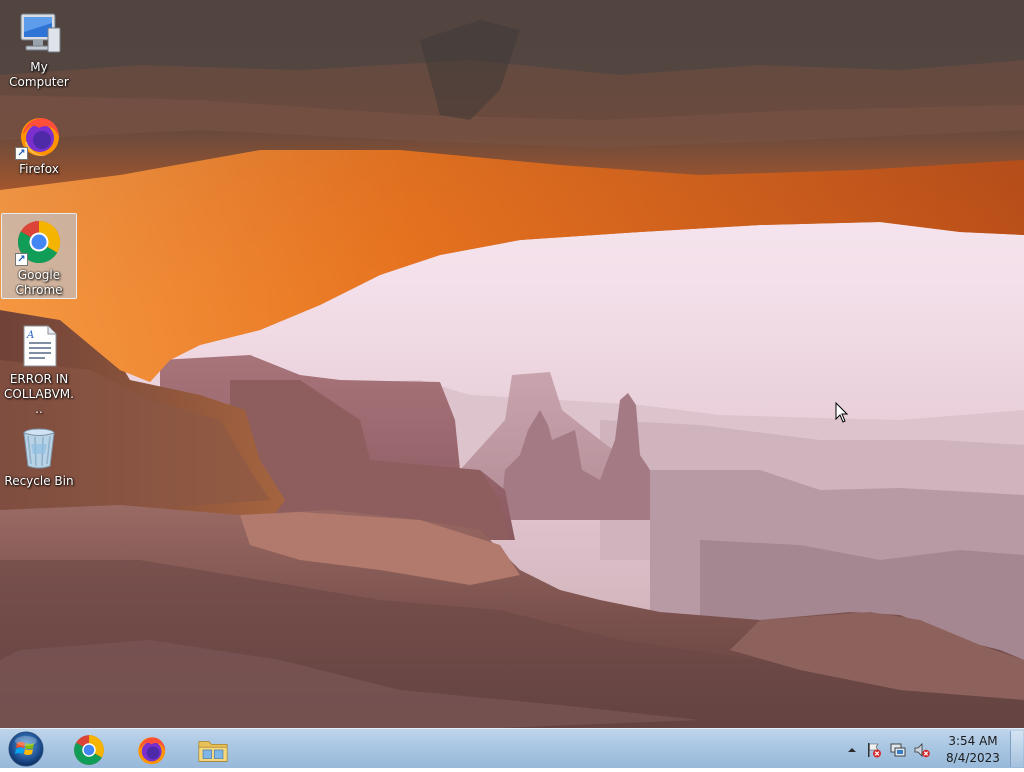  What do you see at coordinates (512, 748) in the screenshot?
I see `taskbar: 3:54 AM 8/4/2023` at bounding box center [512, 748].